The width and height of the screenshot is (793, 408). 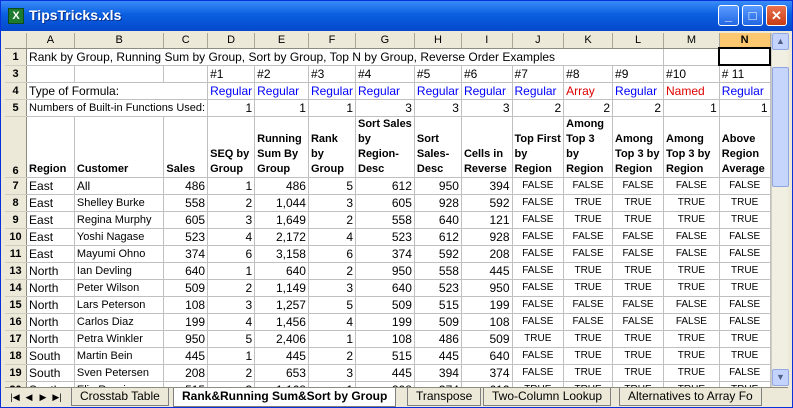 I want to click on data-cell: 653, so click(x=281, y=373).